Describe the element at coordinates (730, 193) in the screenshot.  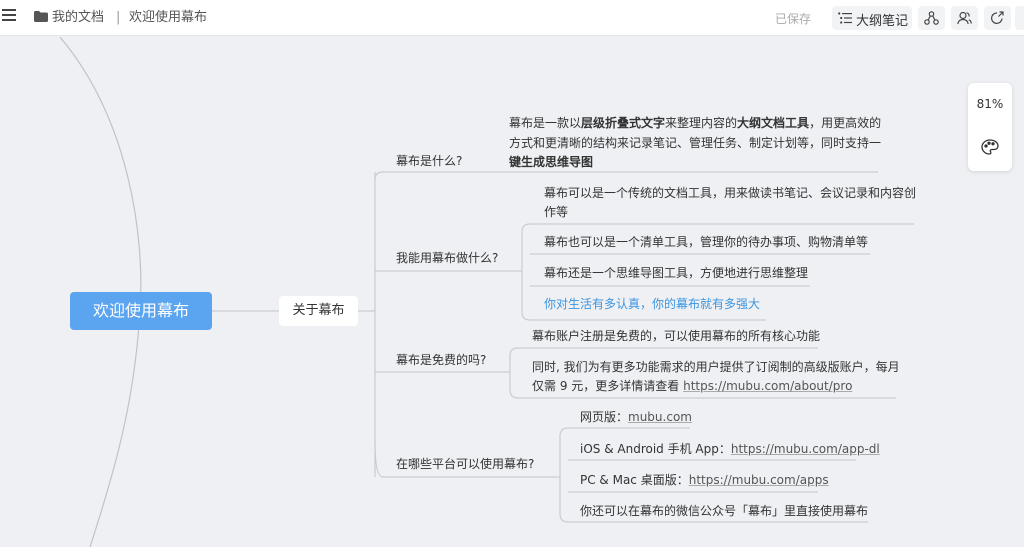
I see `node-use-doc-line1: 幕布可以是一个传统的文档工具，用来做读书笔记、会议记录和内容创` at that location.